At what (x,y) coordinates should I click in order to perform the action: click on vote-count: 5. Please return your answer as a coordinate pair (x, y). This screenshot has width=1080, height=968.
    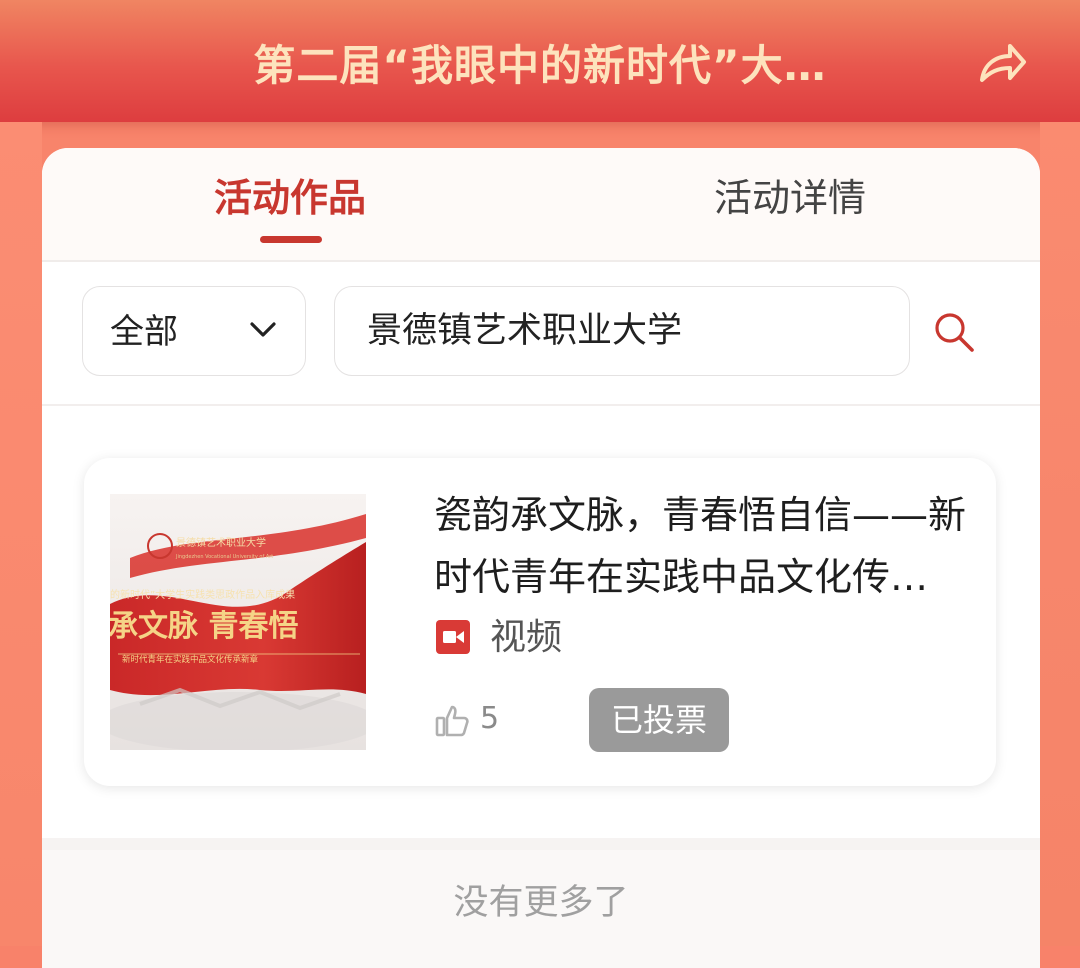
    Looking at the image, I should click on (490, 718).